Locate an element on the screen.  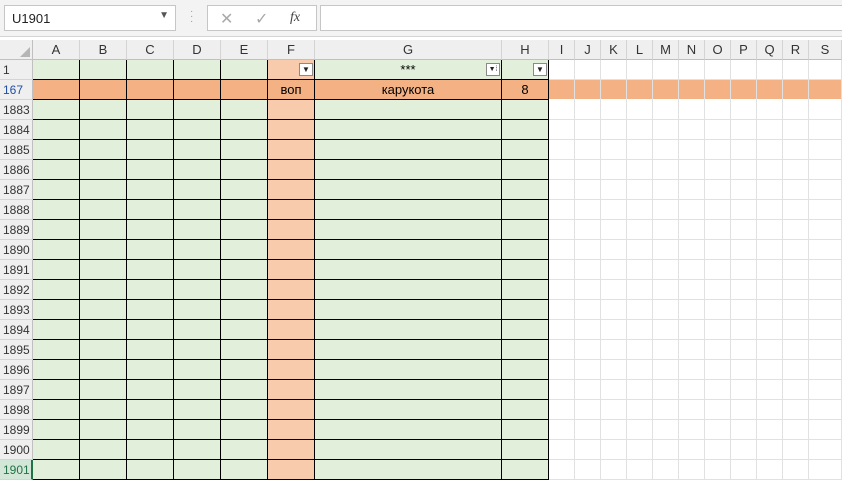
row-header-1896: 1896 is located at coordinates (16, 370).